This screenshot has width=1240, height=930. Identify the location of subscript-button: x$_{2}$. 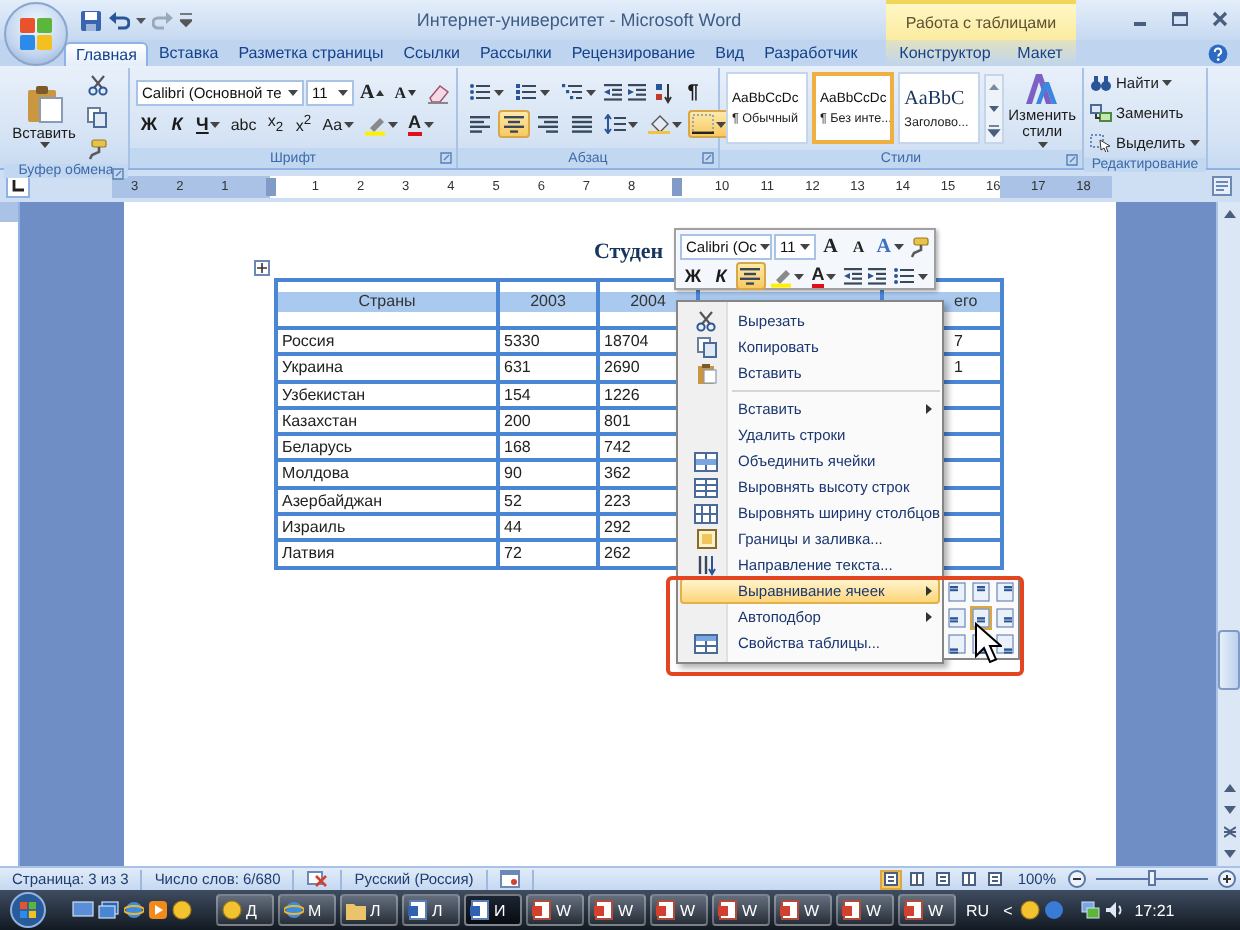
(275, 124).